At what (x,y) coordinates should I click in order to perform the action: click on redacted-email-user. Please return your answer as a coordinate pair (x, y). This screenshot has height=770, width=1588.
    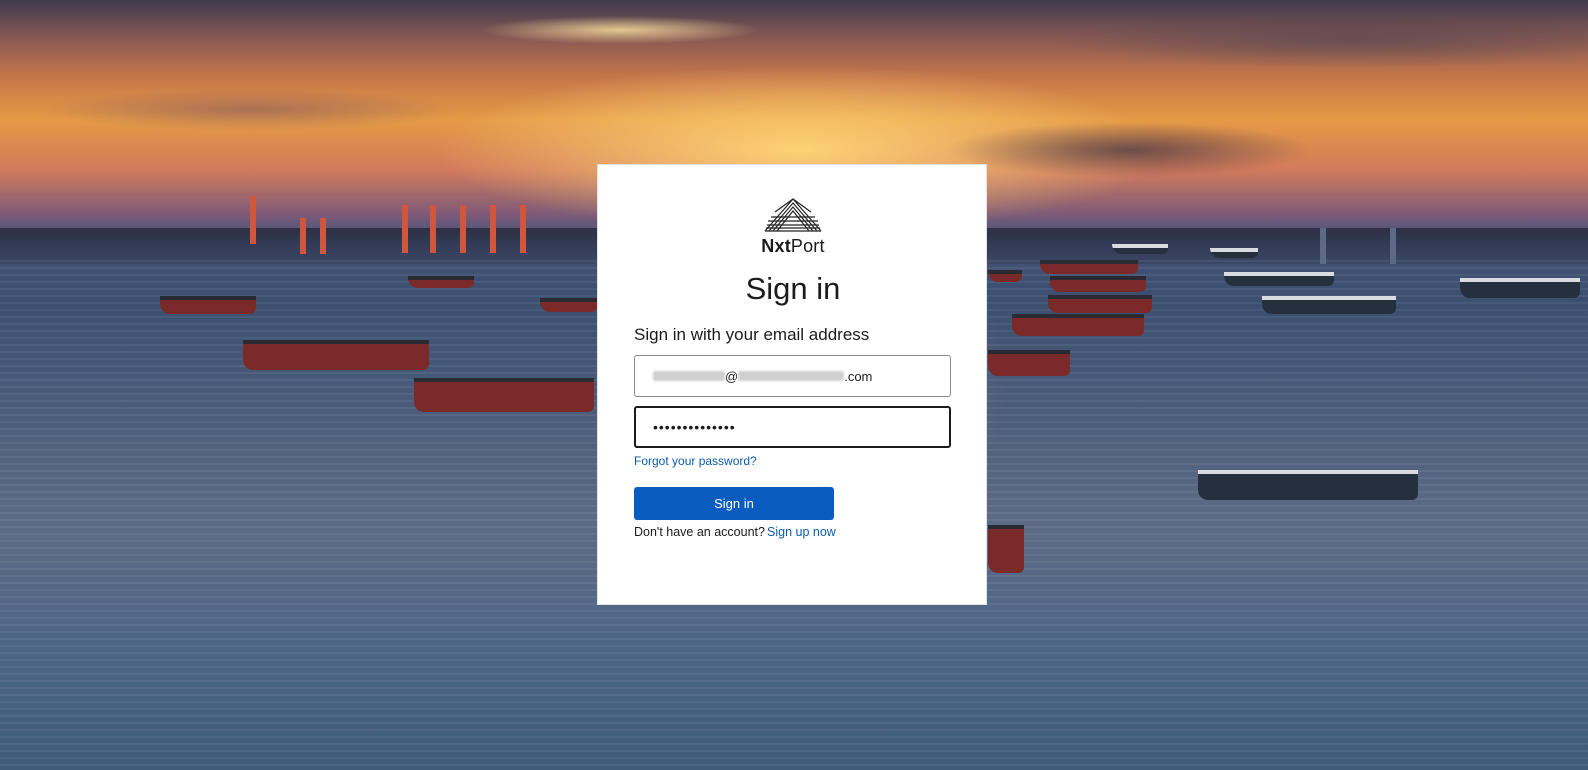
    Looking at the image, I should click on (689, 376).